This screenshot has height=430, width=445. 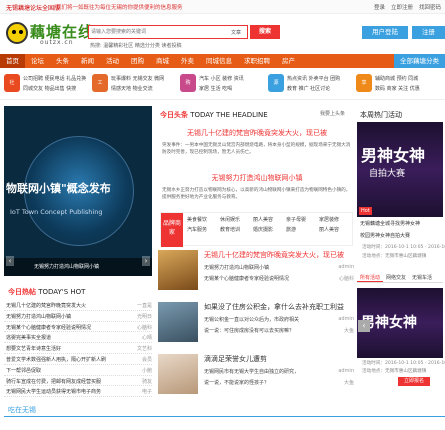 What do you see at coordinates (49, 88) in the screenshot?
I see `subnav-links: 同城交友 物品出售 快搜` at bounding box center [49, 88].